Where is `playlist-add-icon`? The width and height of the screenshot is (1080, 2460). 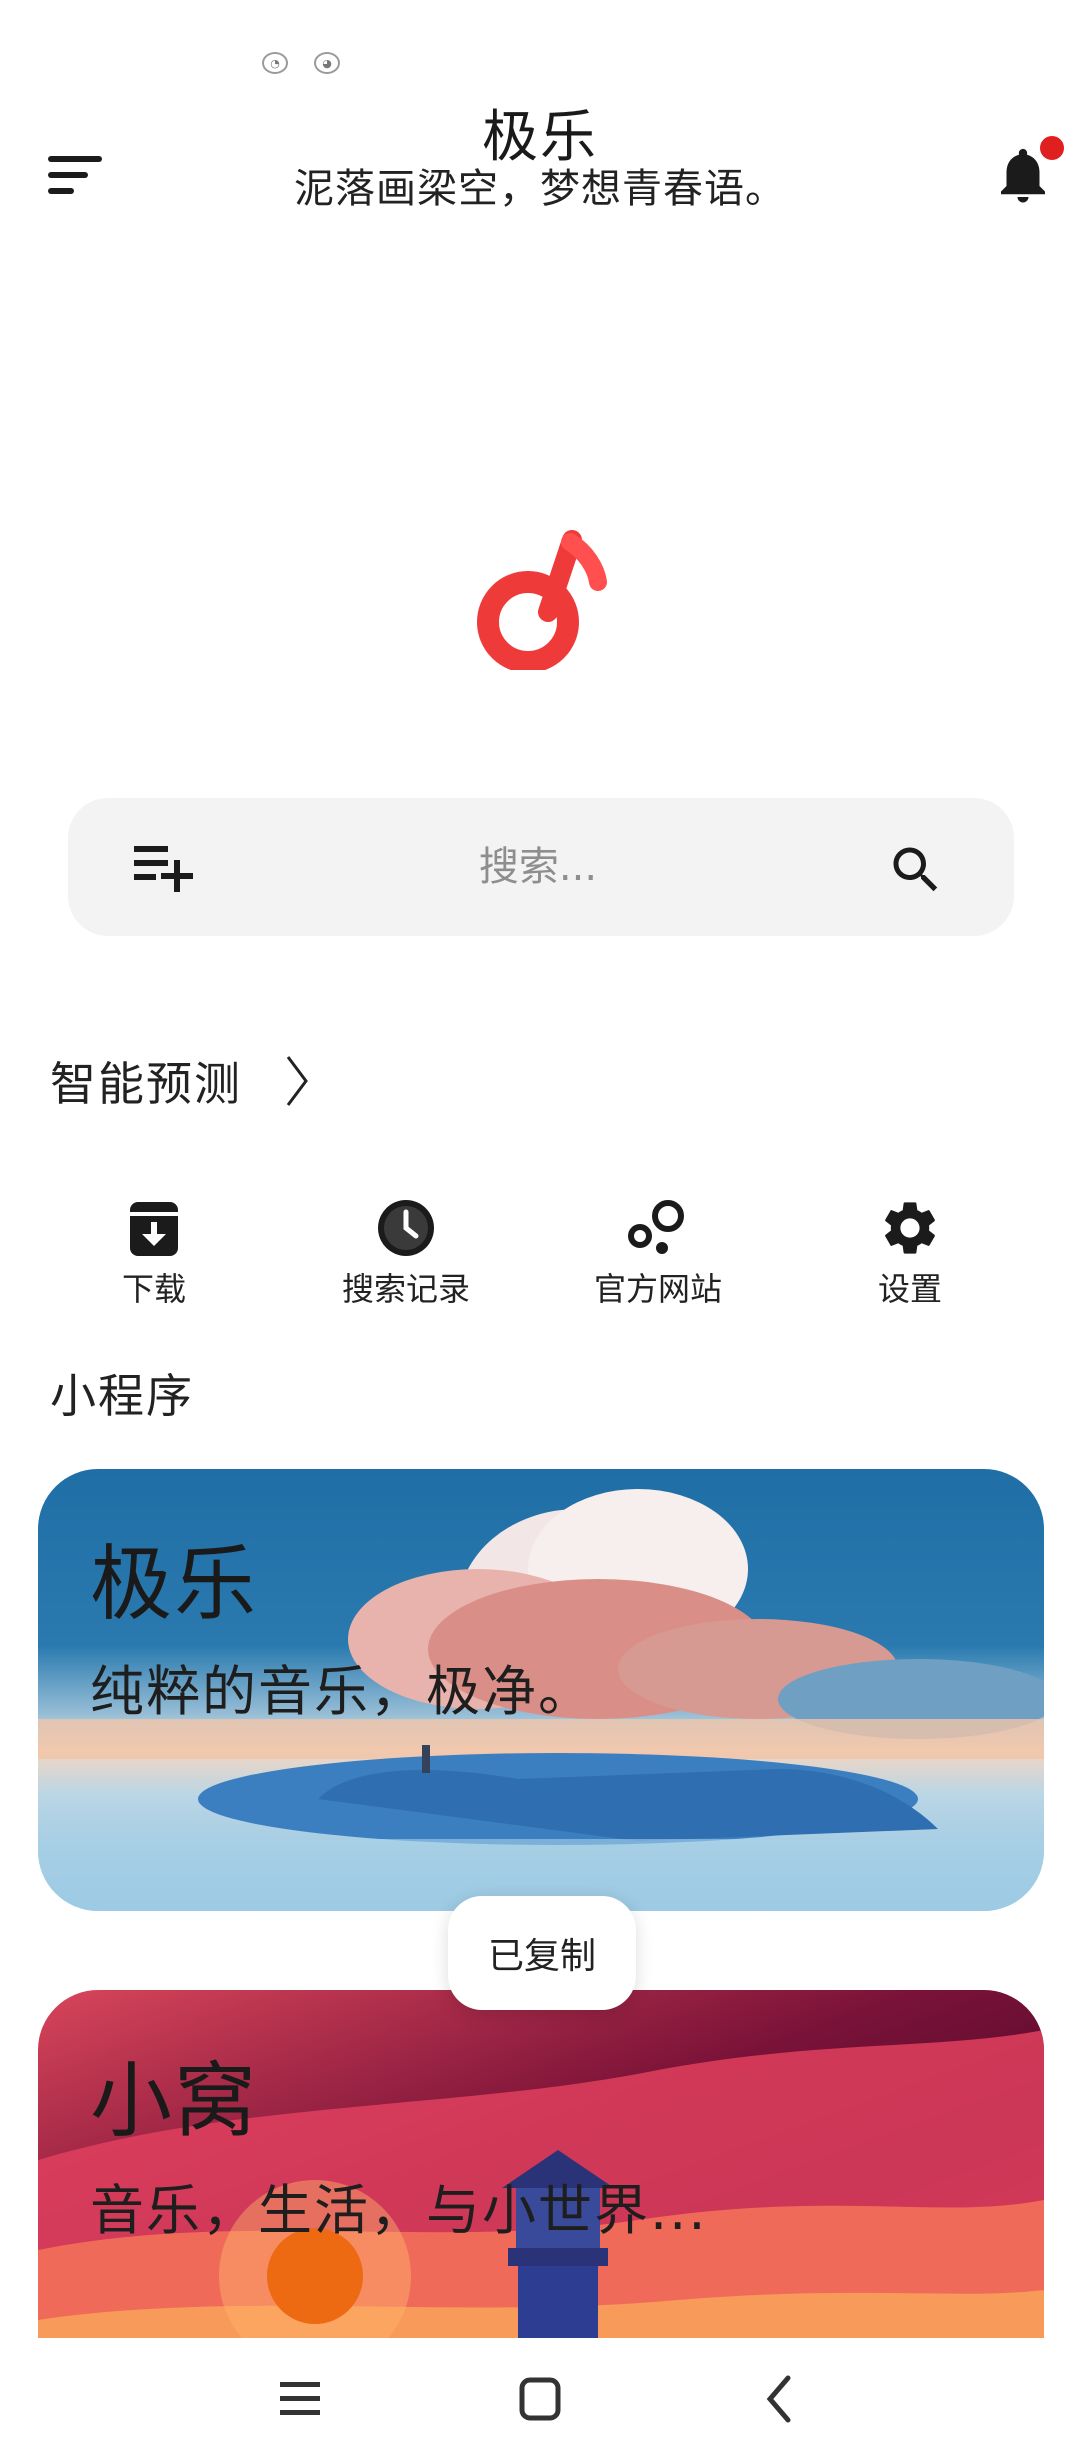 playlist-add-icon is located at coordinates (164, 868).